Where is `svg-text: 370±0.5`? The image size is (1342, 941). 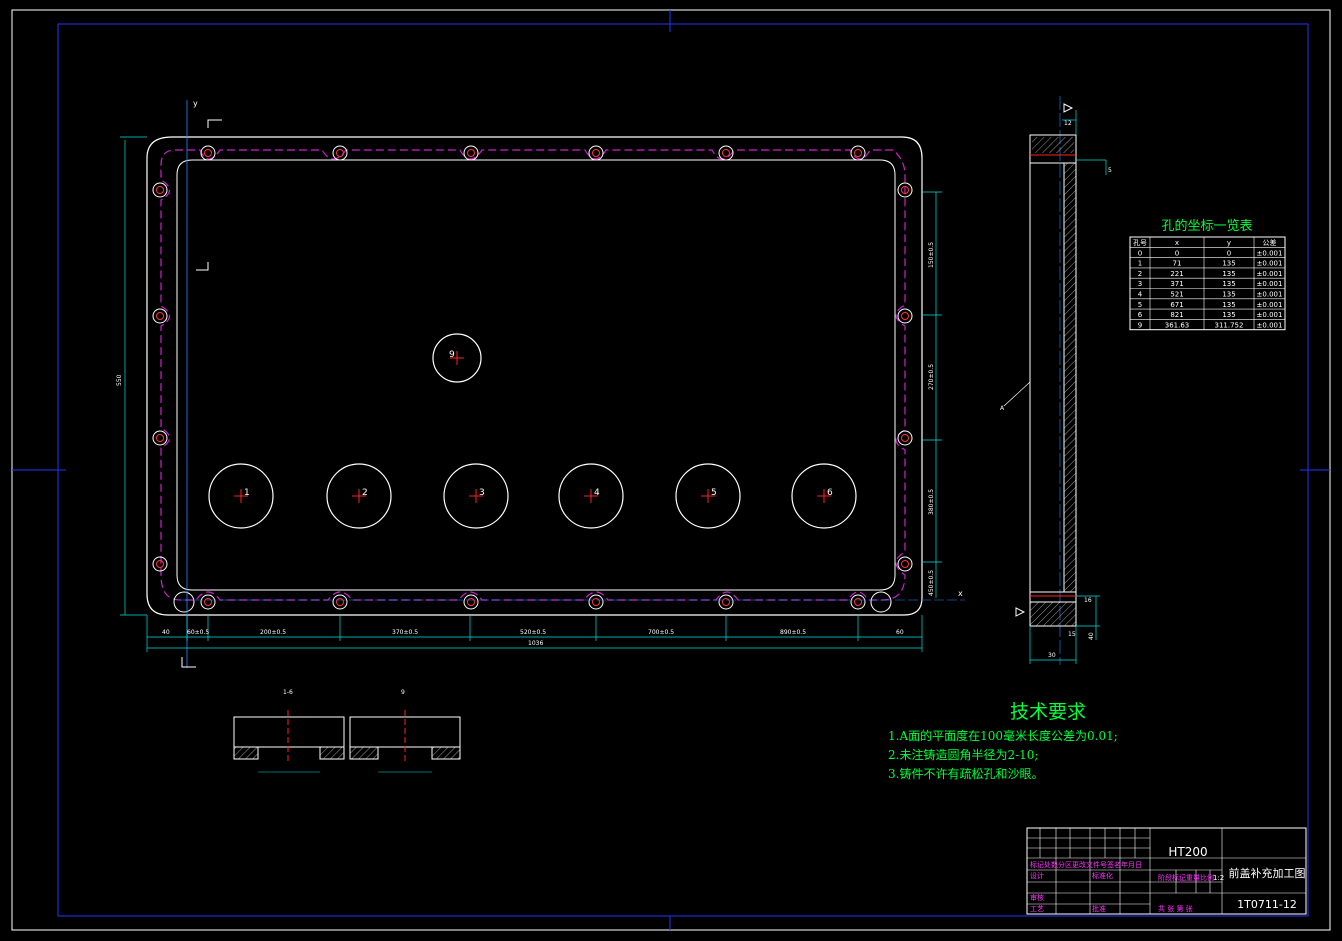
svg-text: 370±0.5 is located at coordinates (405, 632).